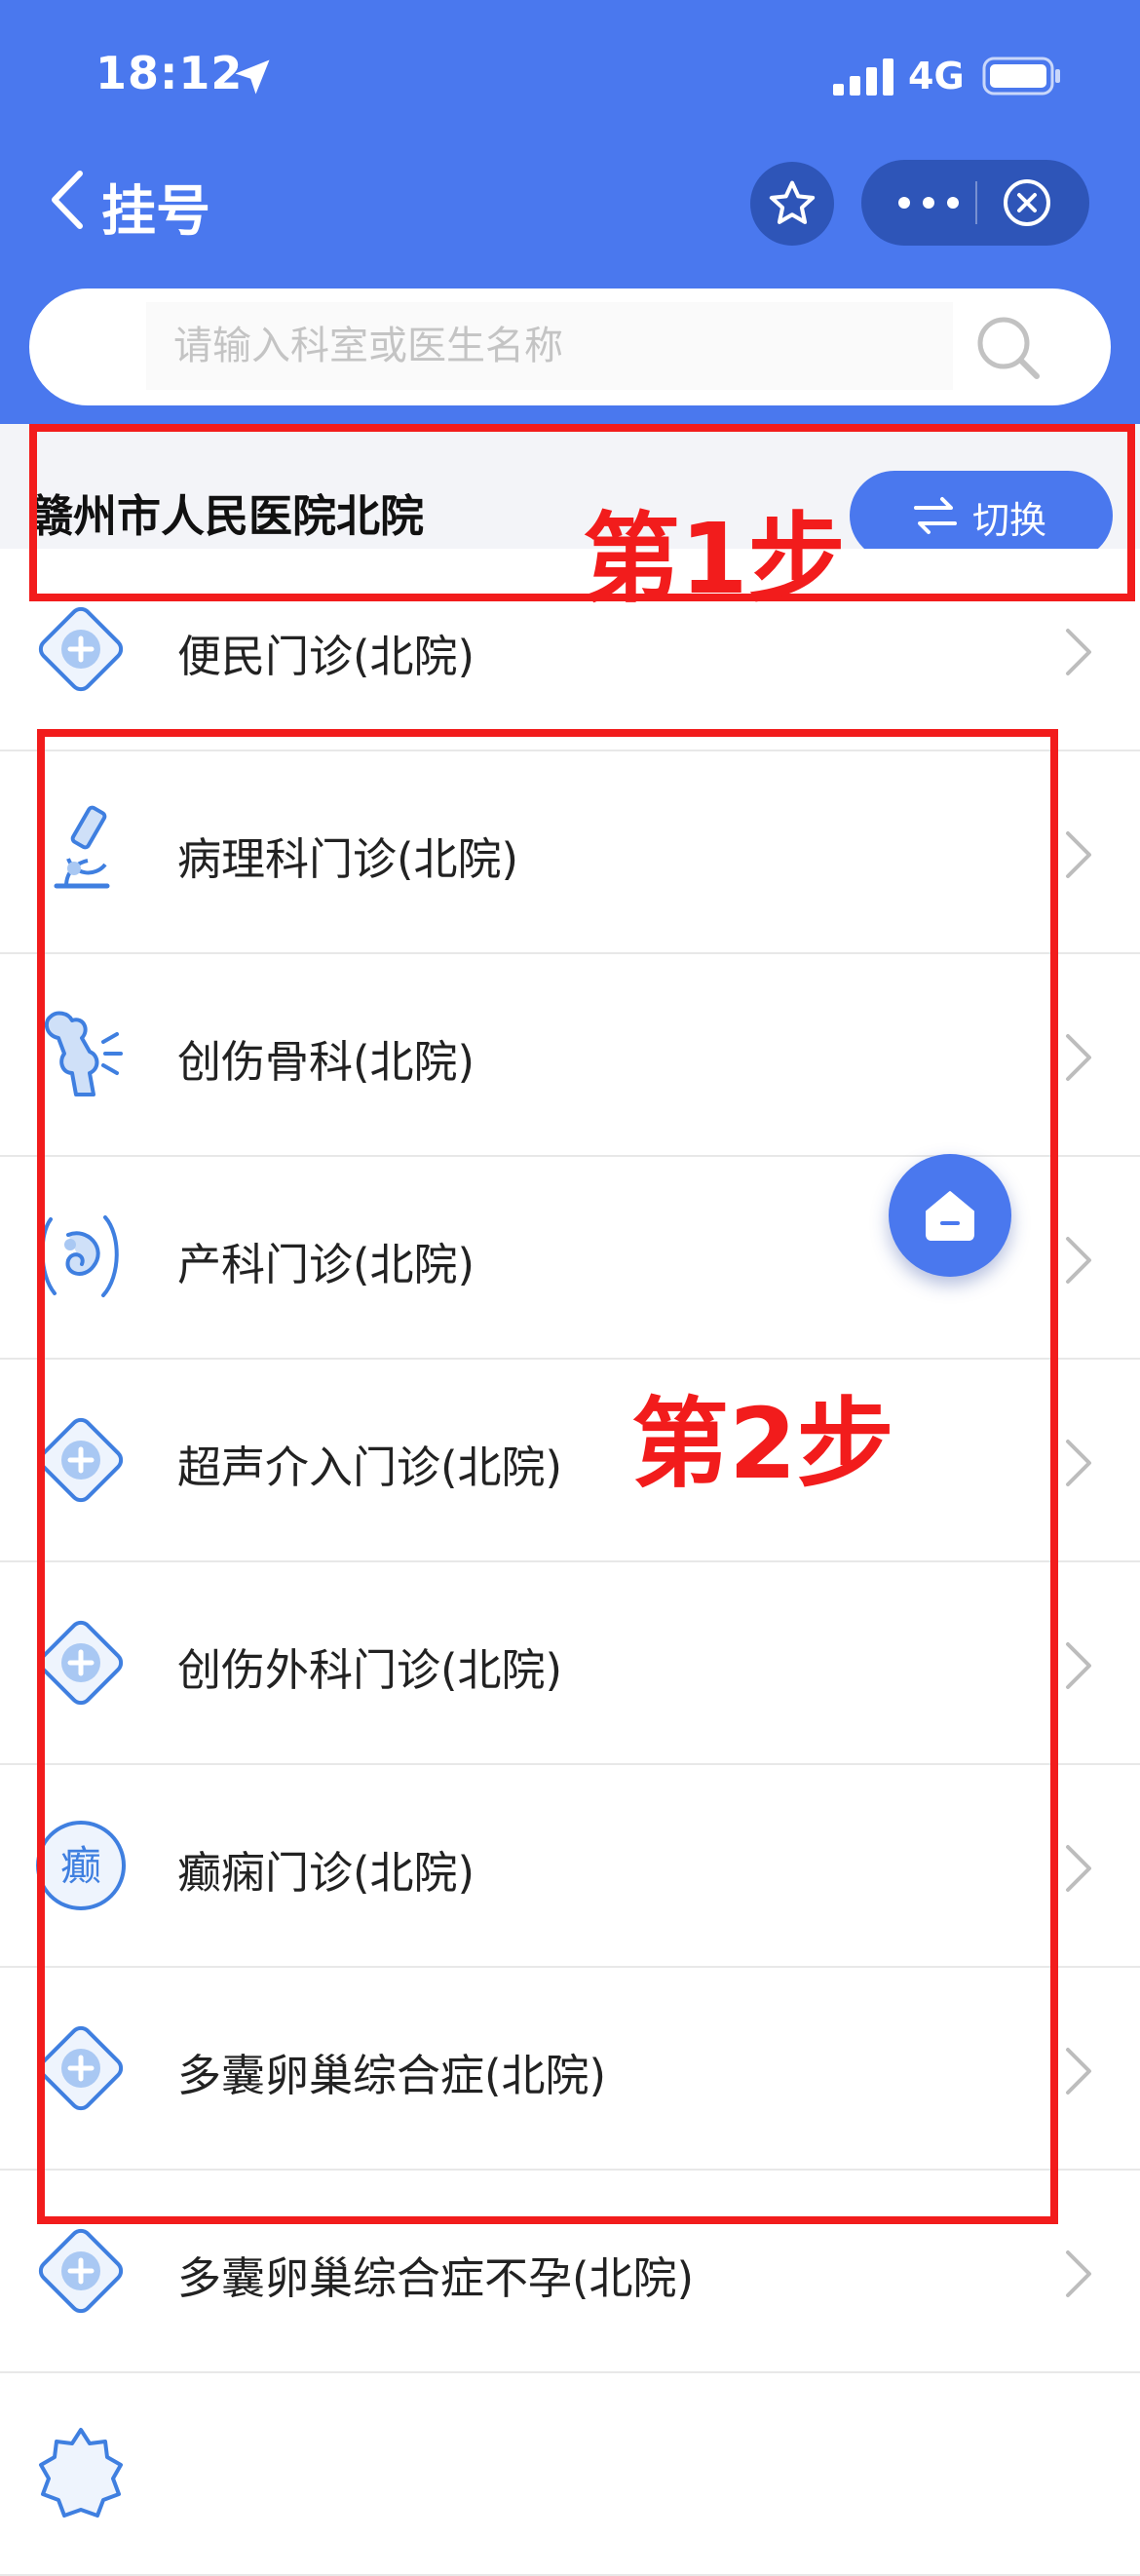 The image size is (1140, 2576). Describe the element at coordinates (348, 859) in the screenshot. I see `dept-label: 病理科门诊(北院)` at that location.